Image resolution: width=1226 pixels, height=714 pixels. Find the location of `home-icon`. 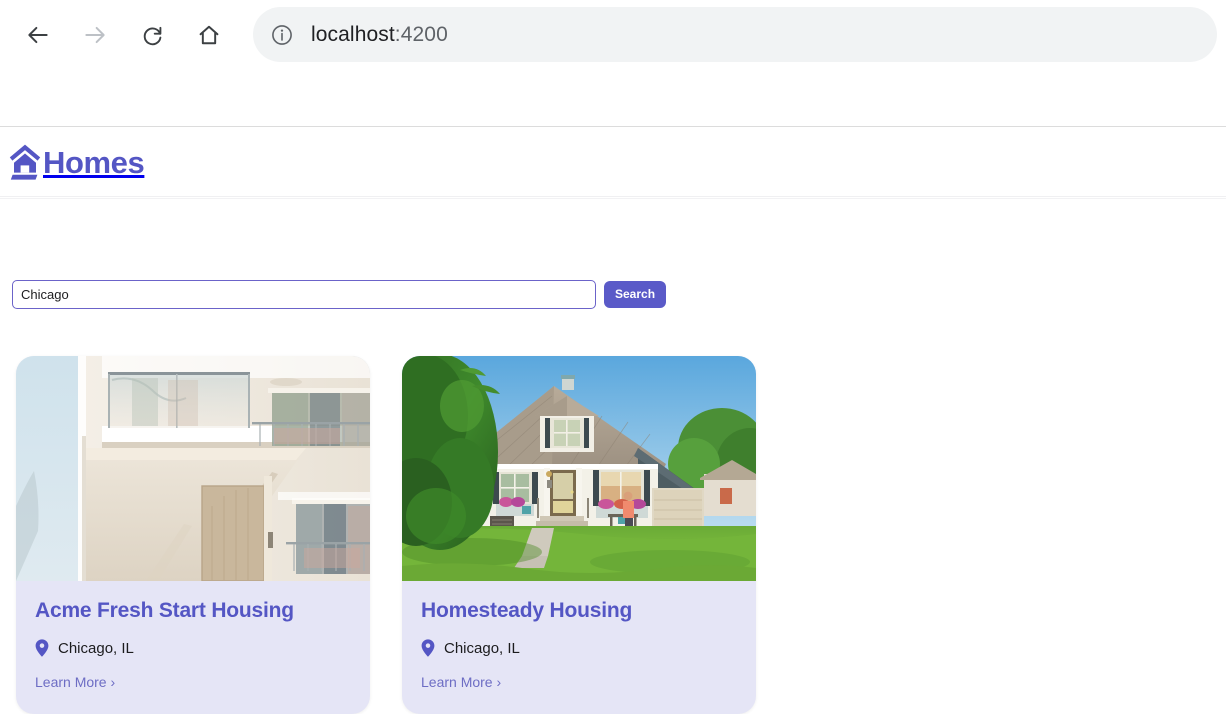

home-icon is located at coordinates (209, 35).